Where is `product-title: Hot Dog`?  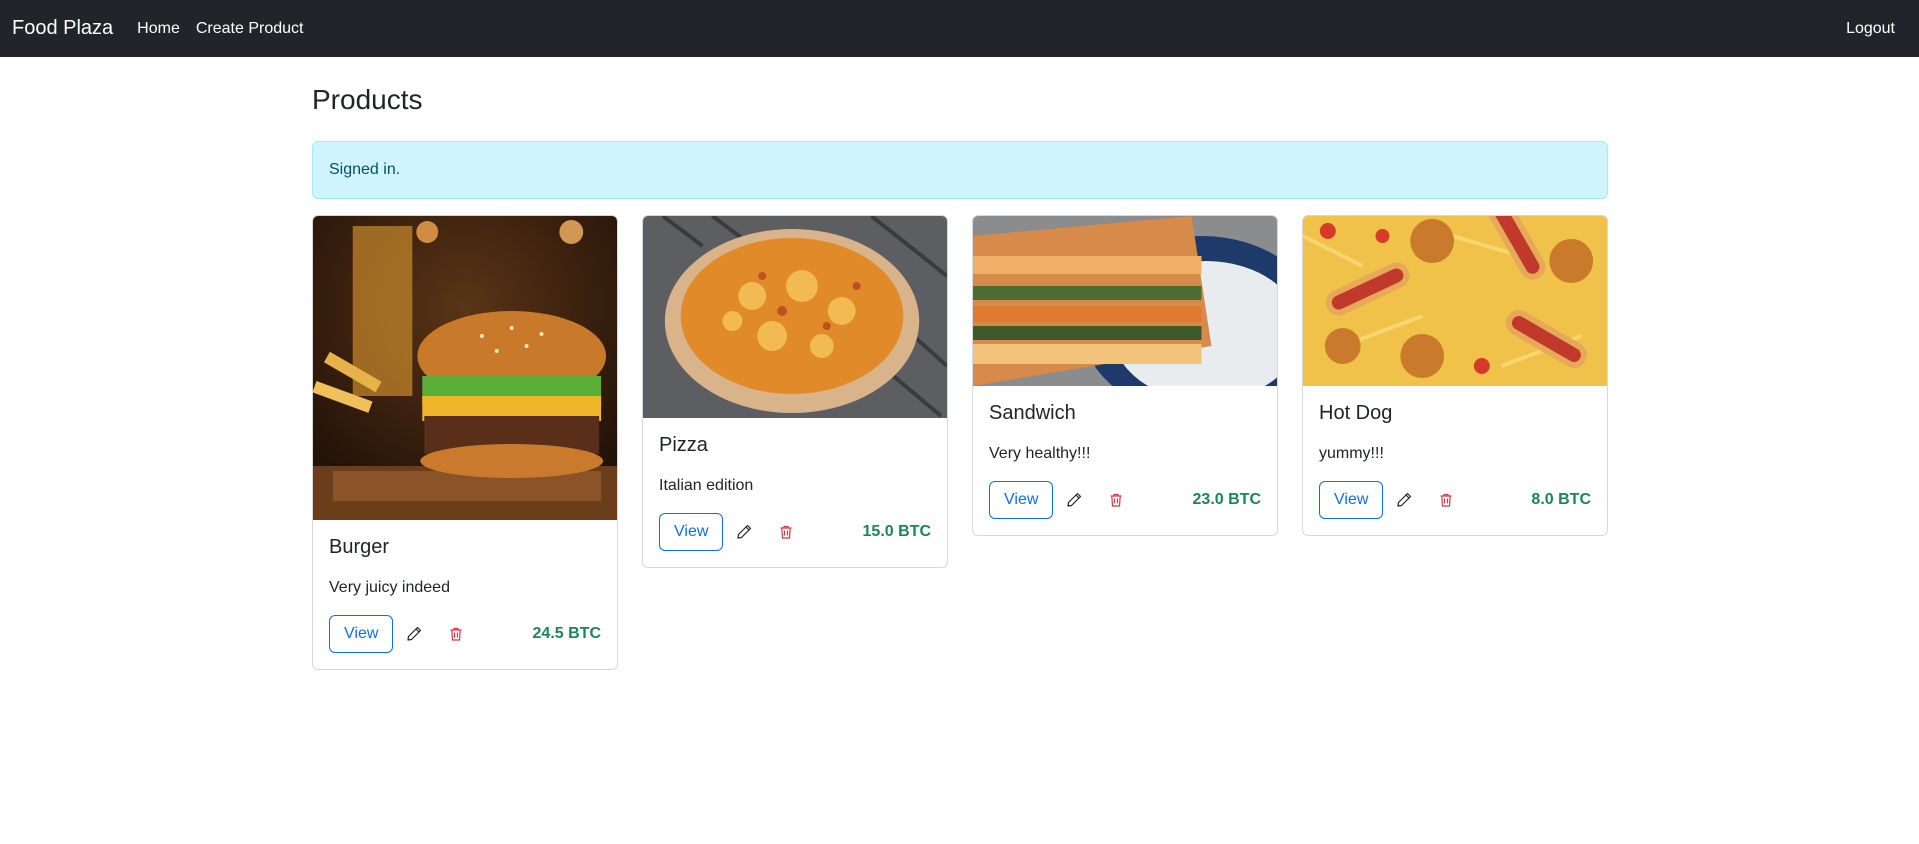 product-title: Hot Dog is located at coordinates (1356, 412).